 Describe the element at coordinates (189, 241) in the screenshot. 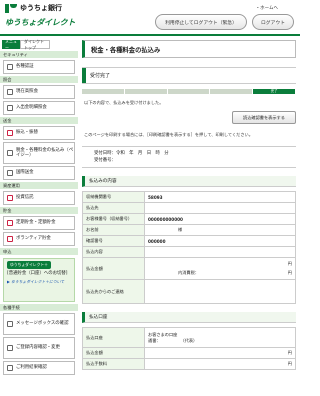

I see `table-row: 確認番号 000000` at that location.